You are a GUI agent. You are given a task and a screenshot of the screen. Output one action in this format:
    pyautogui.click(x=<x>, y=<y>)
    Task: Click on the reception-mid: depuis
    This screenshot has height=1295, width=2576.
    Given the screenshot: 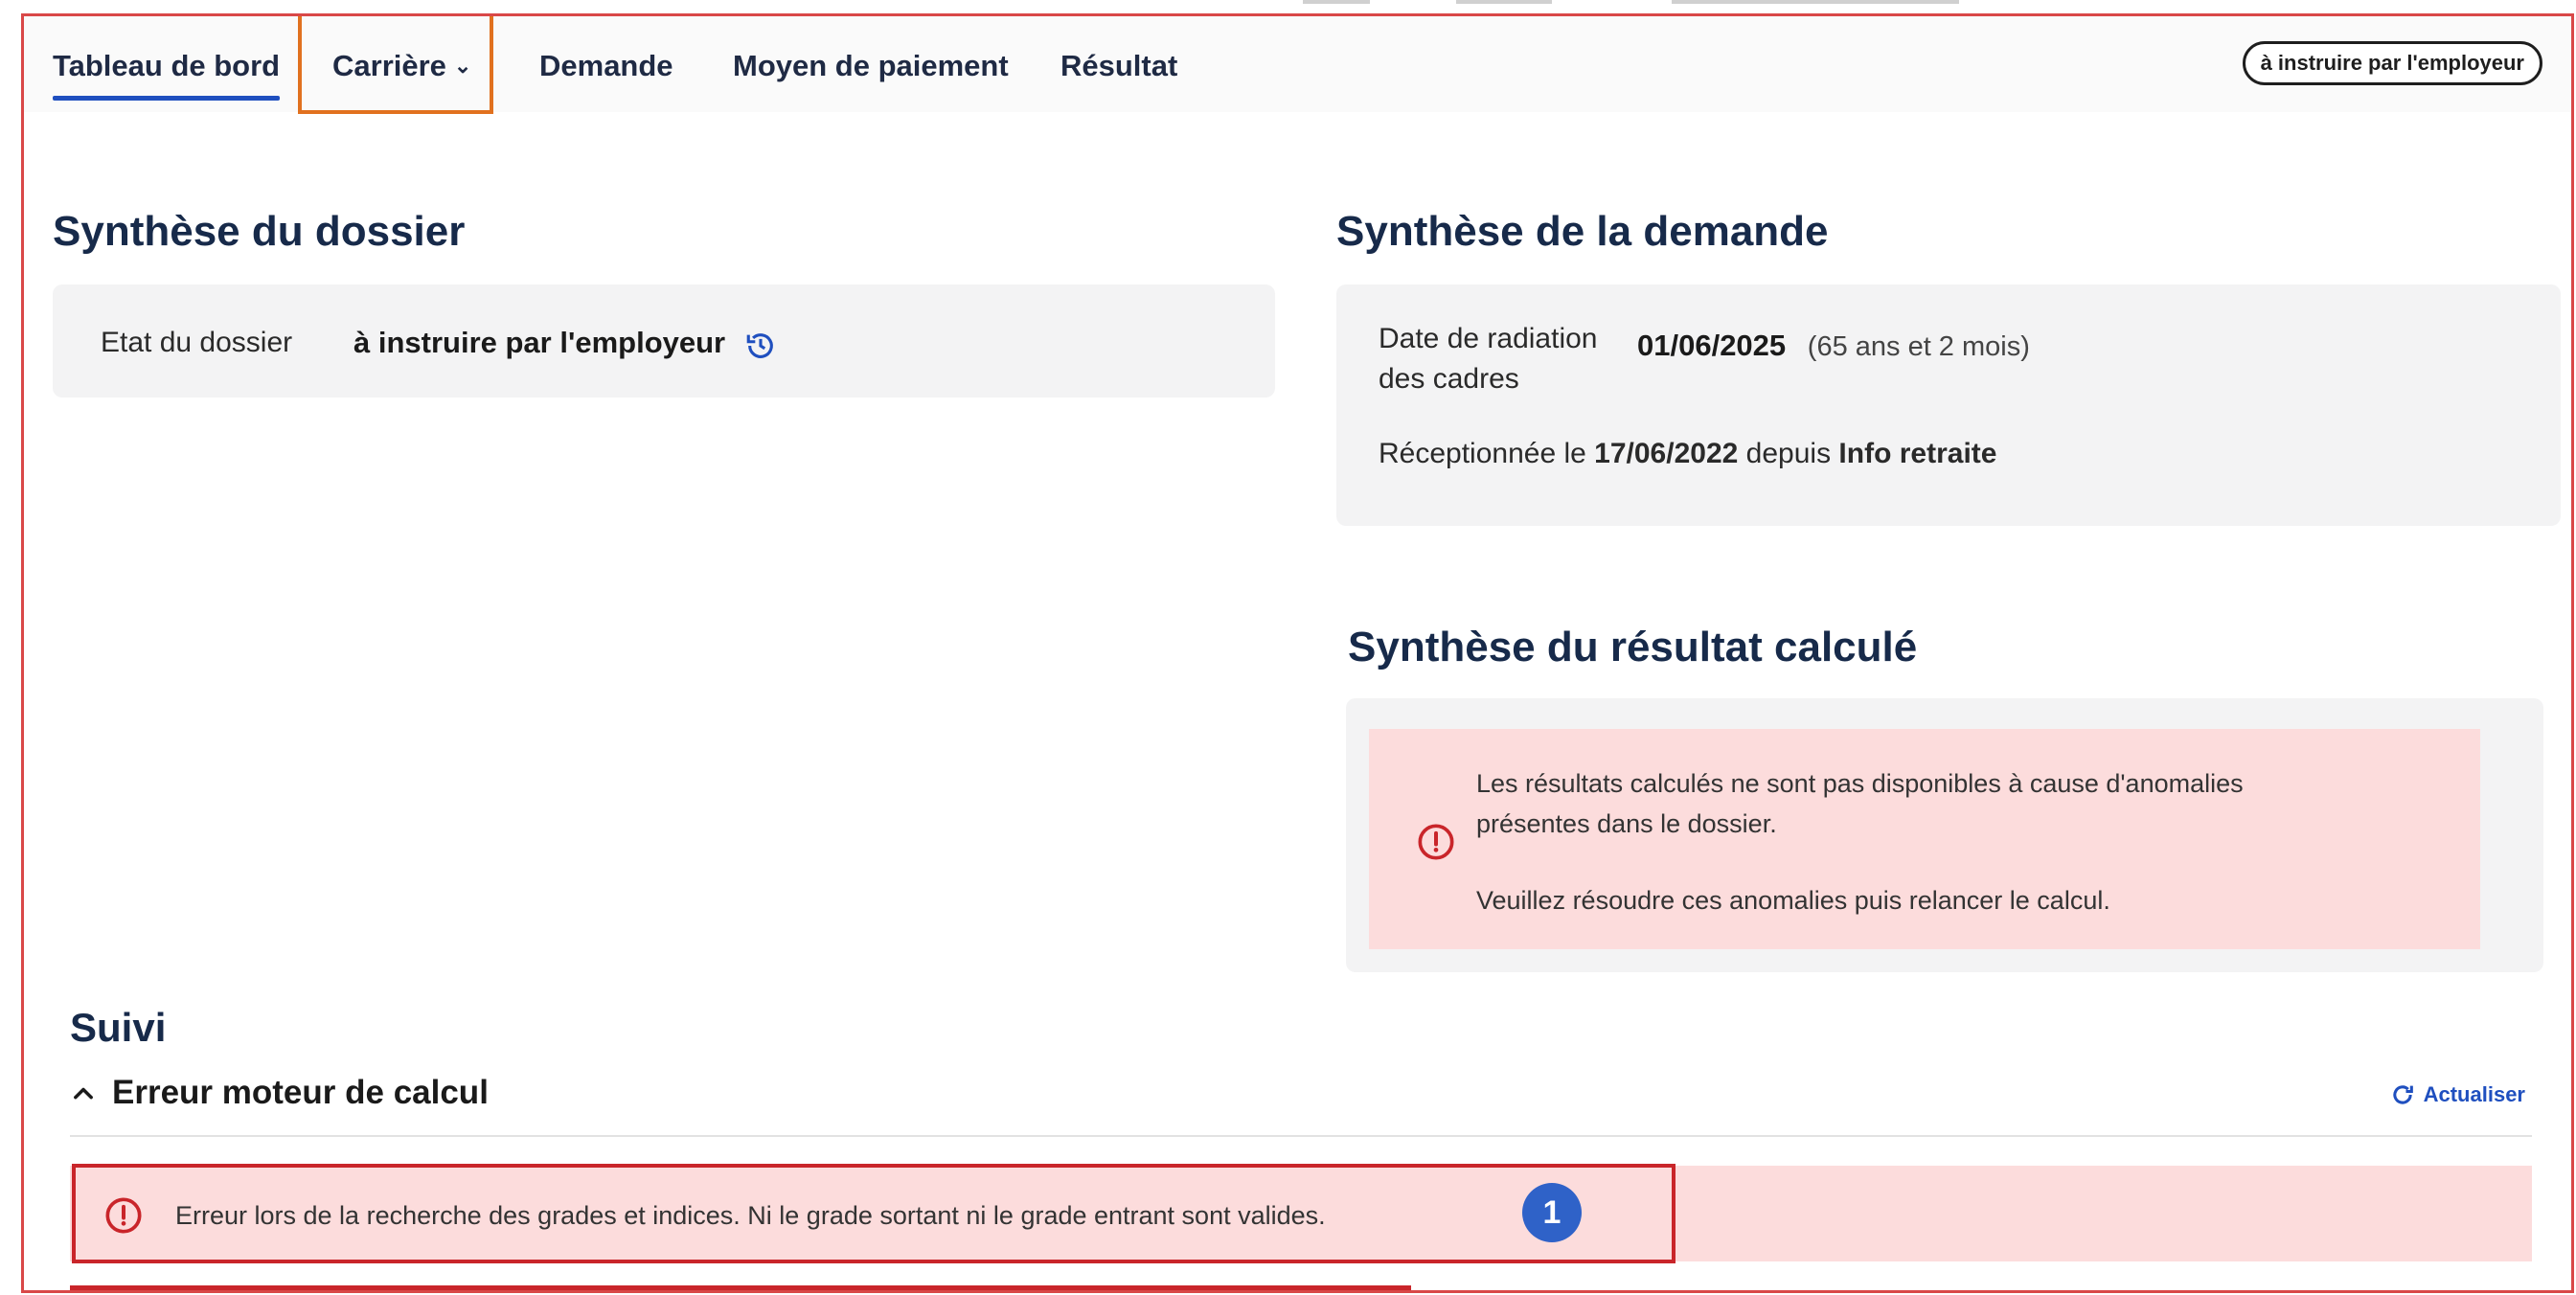 What is the action you would take?
    pyautogui.click(x=1789, y=454)
    